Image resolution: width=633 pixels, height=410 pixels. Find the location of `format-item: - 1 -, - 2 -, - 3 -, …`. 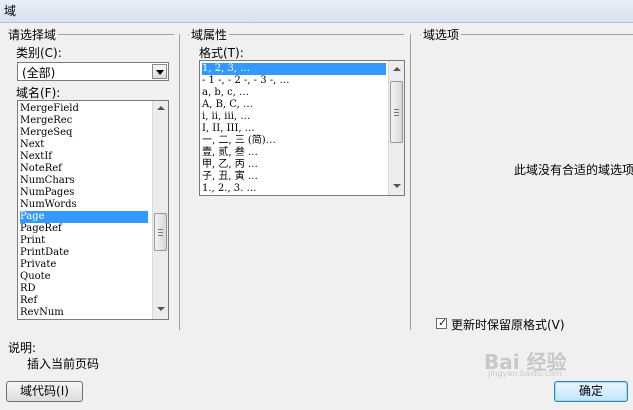

format-item: - 1 -, - 2 -, - 3 -, … is located at coordinates (294, 81).